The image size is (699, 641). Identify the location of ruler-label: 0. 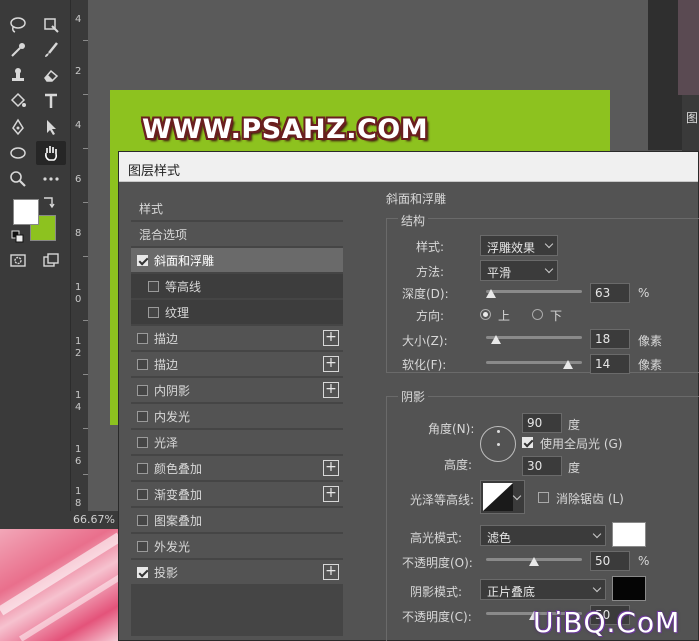
(78, 299).